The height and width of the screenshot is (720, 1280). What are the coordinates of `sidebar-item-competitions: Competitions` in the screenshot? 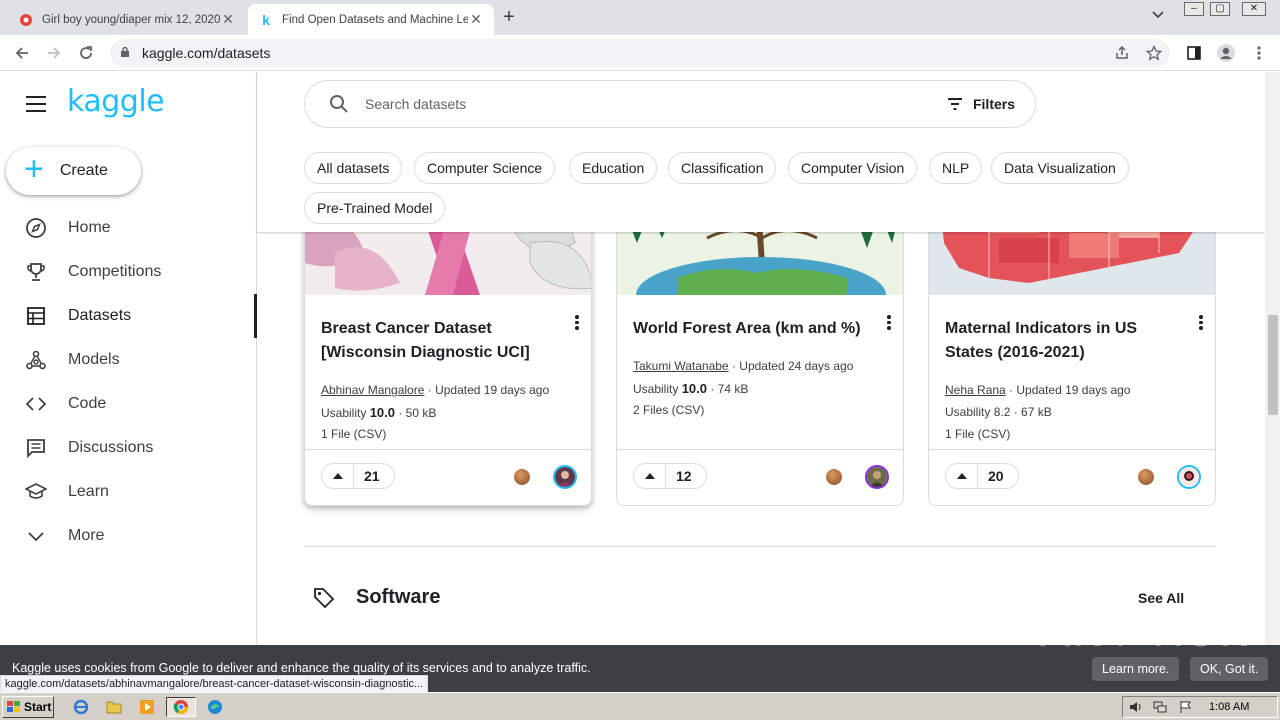 It's located at (128, 272).